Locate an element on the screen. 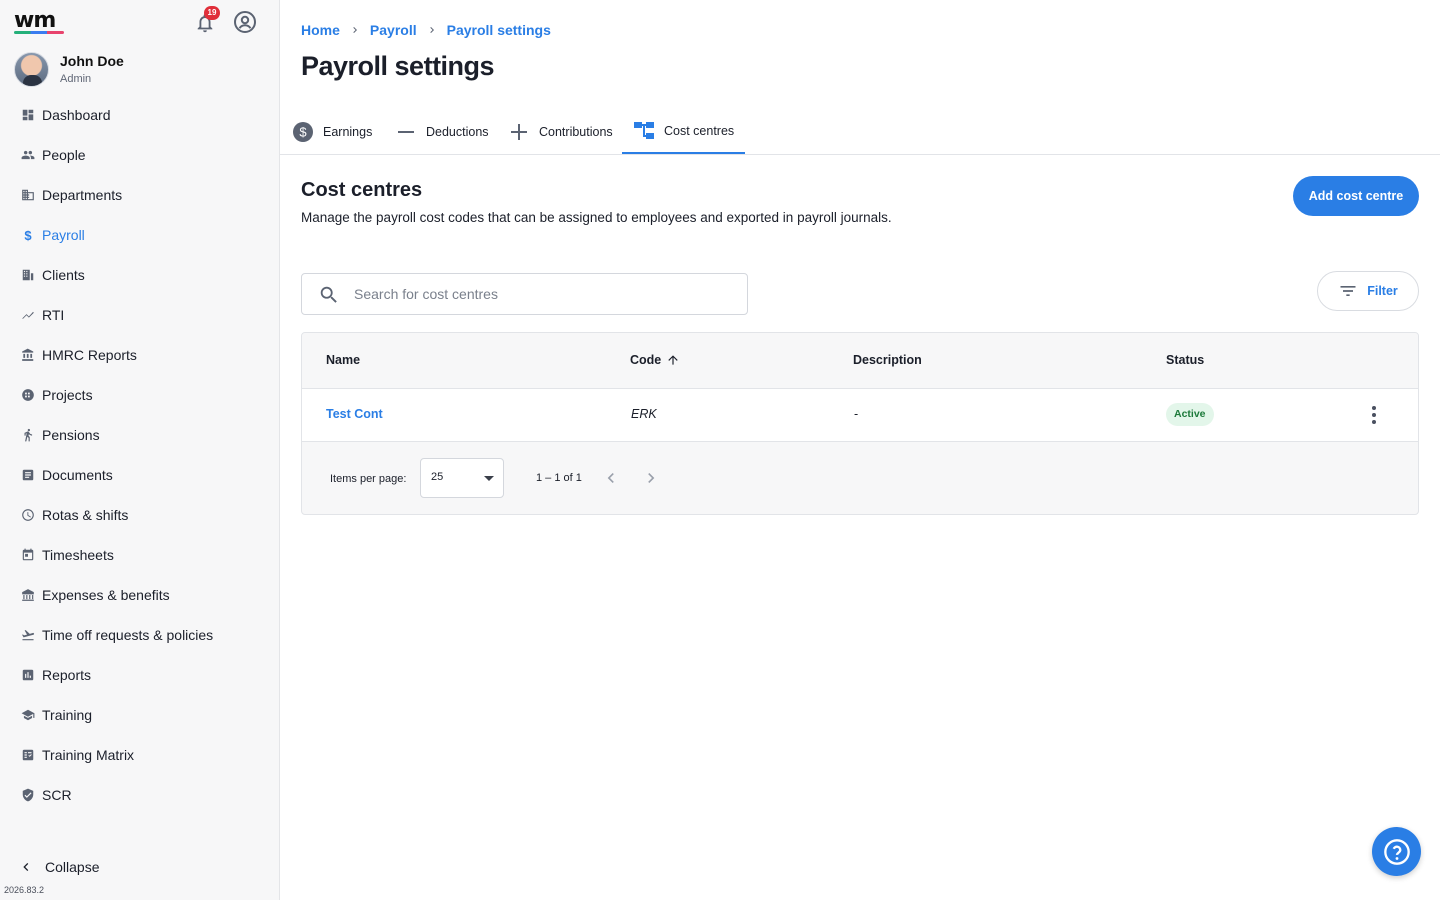 This screenshot has height=900, width=1440. pagination: Items per page: 25 1 – 1 of 1 is located at coordinates (860, 478).